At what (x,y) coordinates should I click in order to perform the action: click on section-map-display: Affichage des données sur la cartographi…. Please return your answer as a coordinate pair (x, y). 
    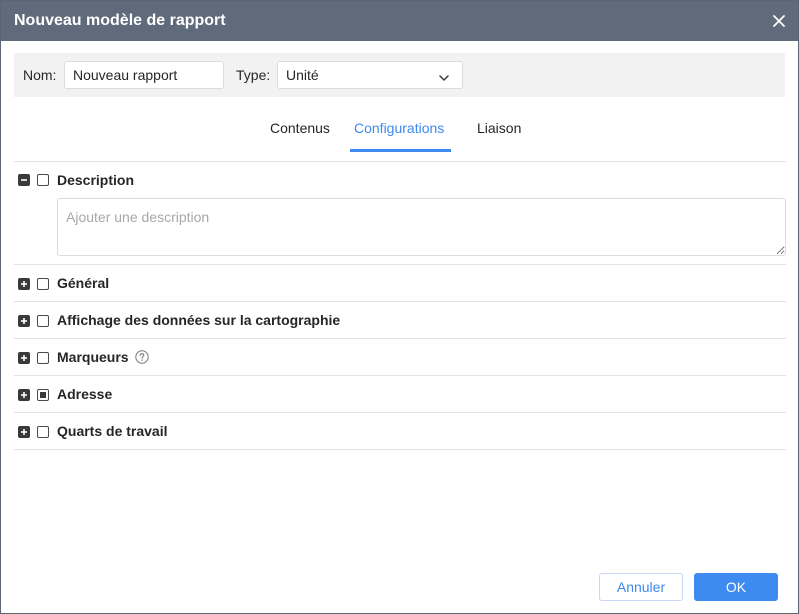
    Looking at the image, I should click on (400, 321).